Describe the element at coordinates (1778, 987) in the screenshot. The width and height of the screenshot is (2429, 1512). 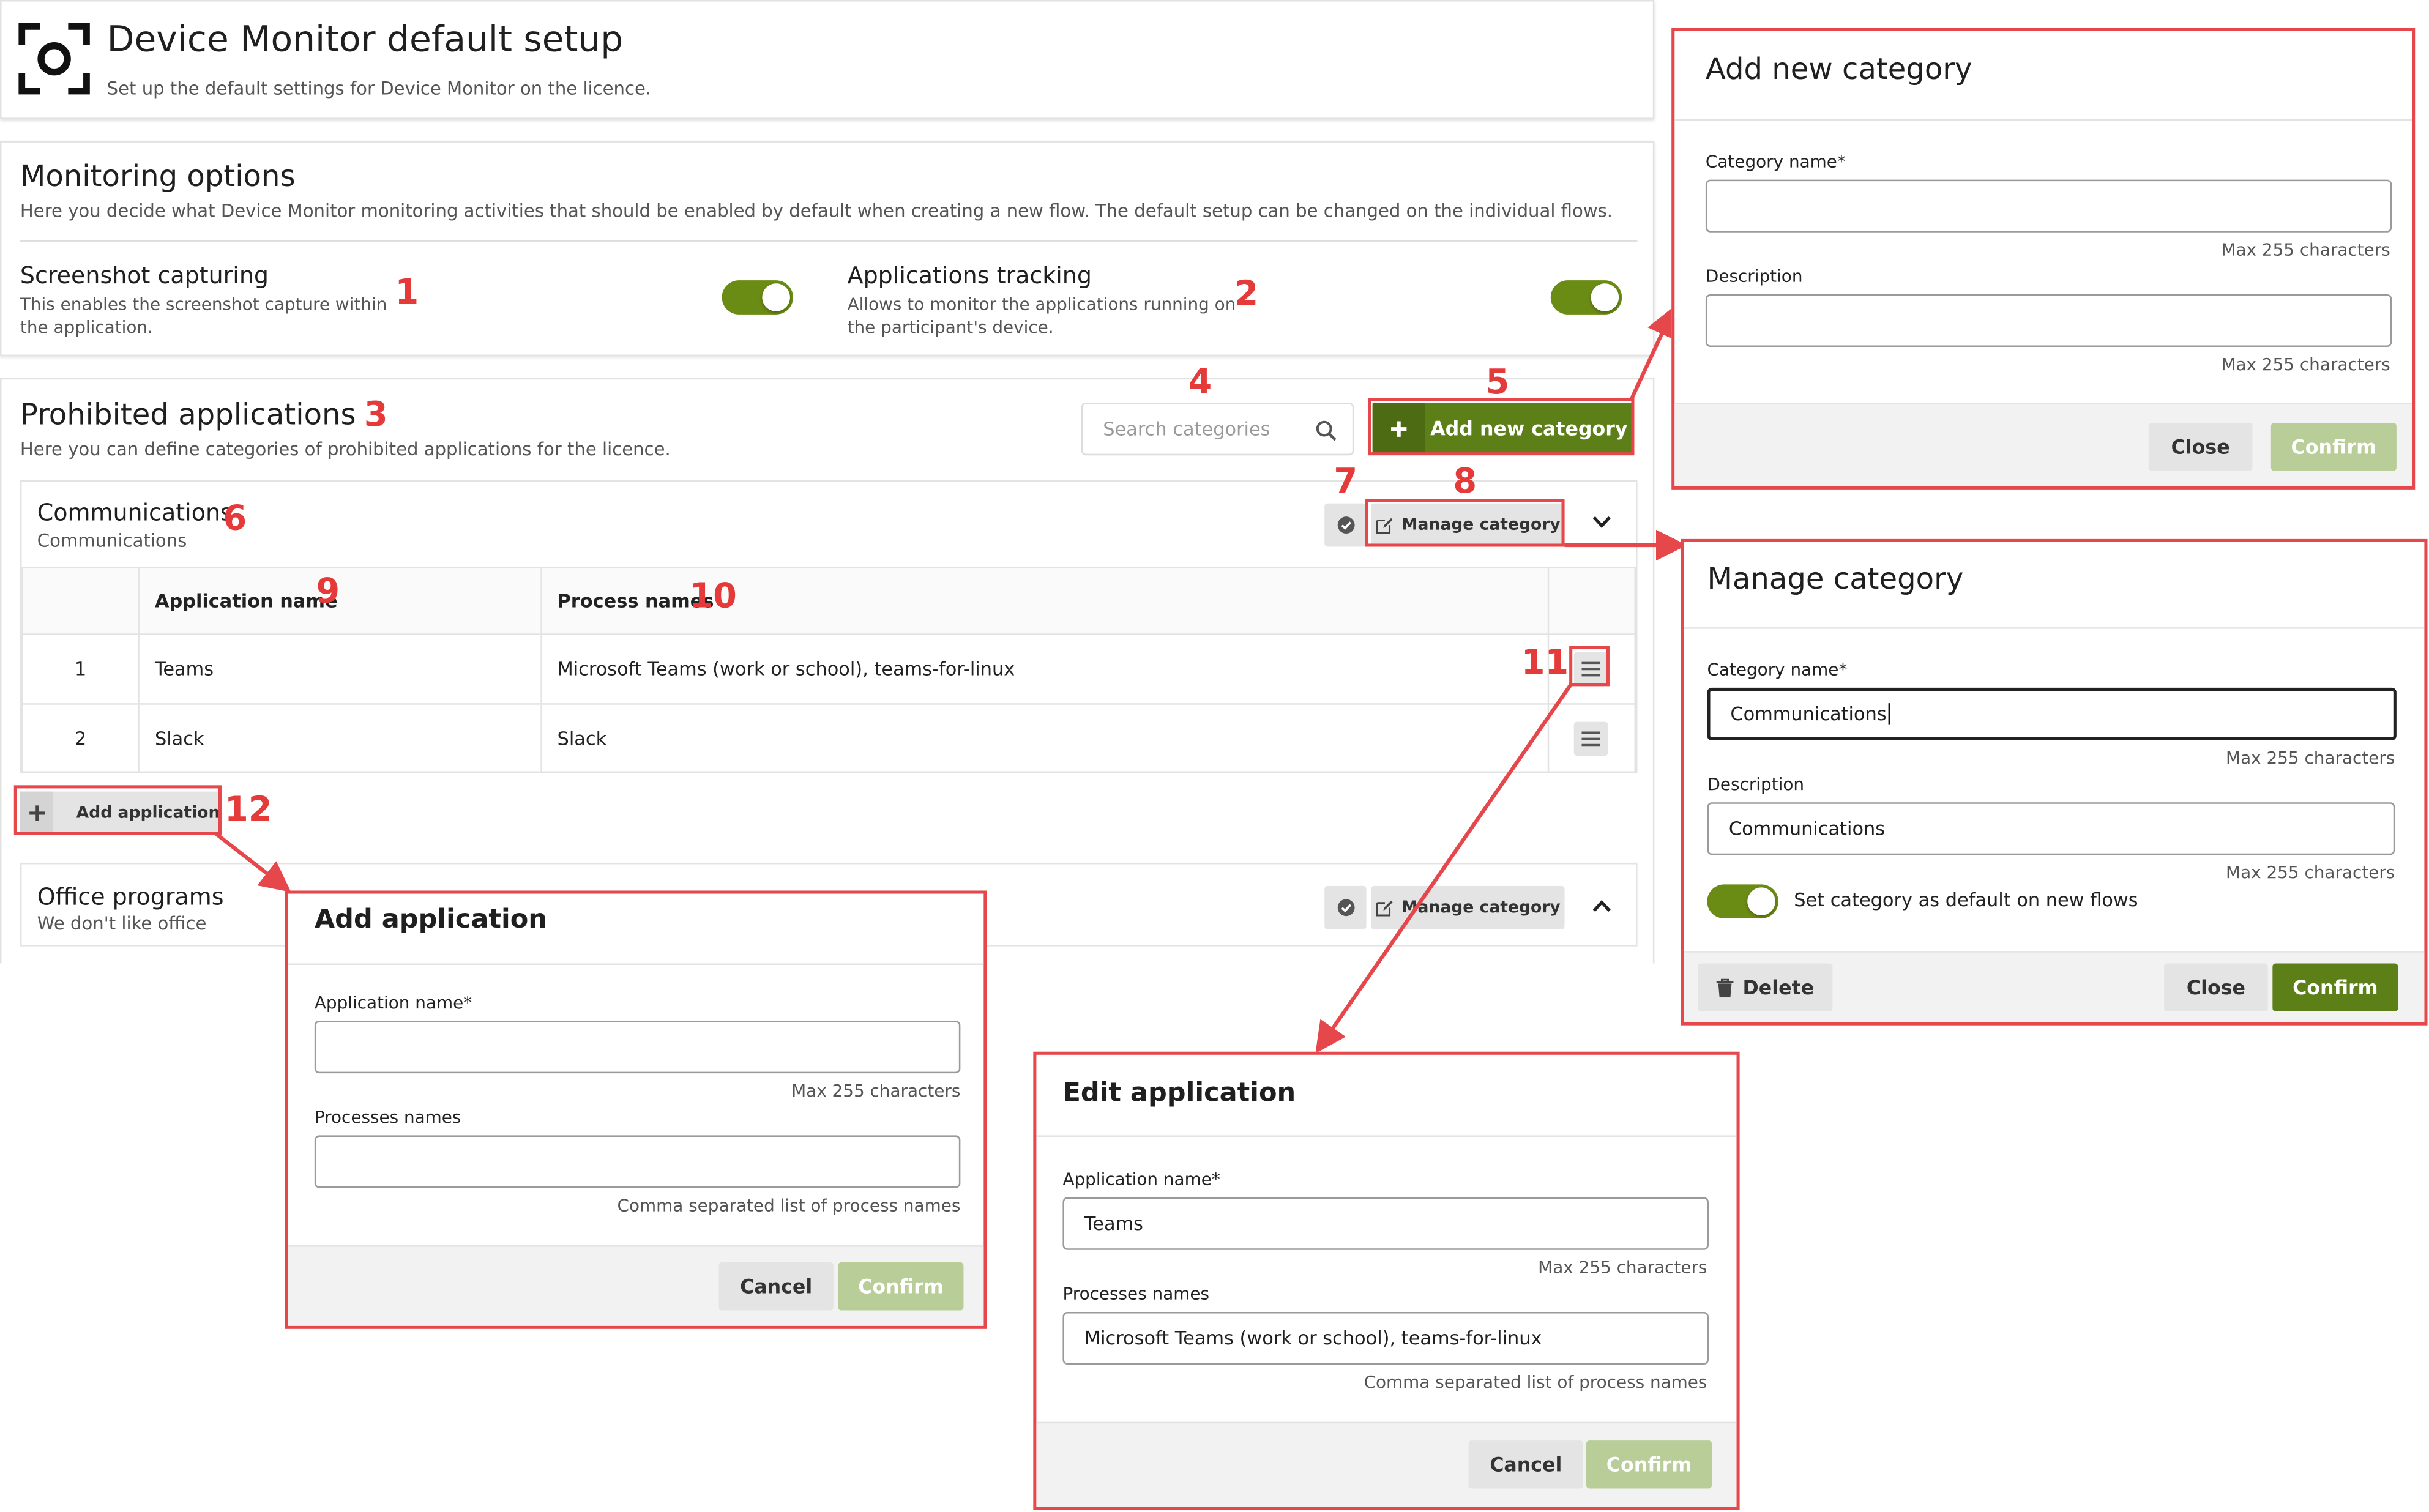
I see `delete-label: Delete` at that location.